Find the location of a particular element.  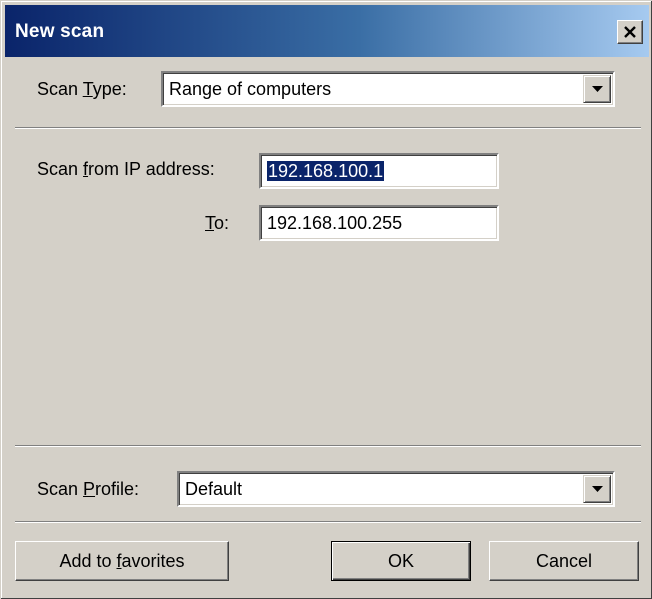

from-ip-value: 192.168.100.1 is located at coordinates (326, 171).